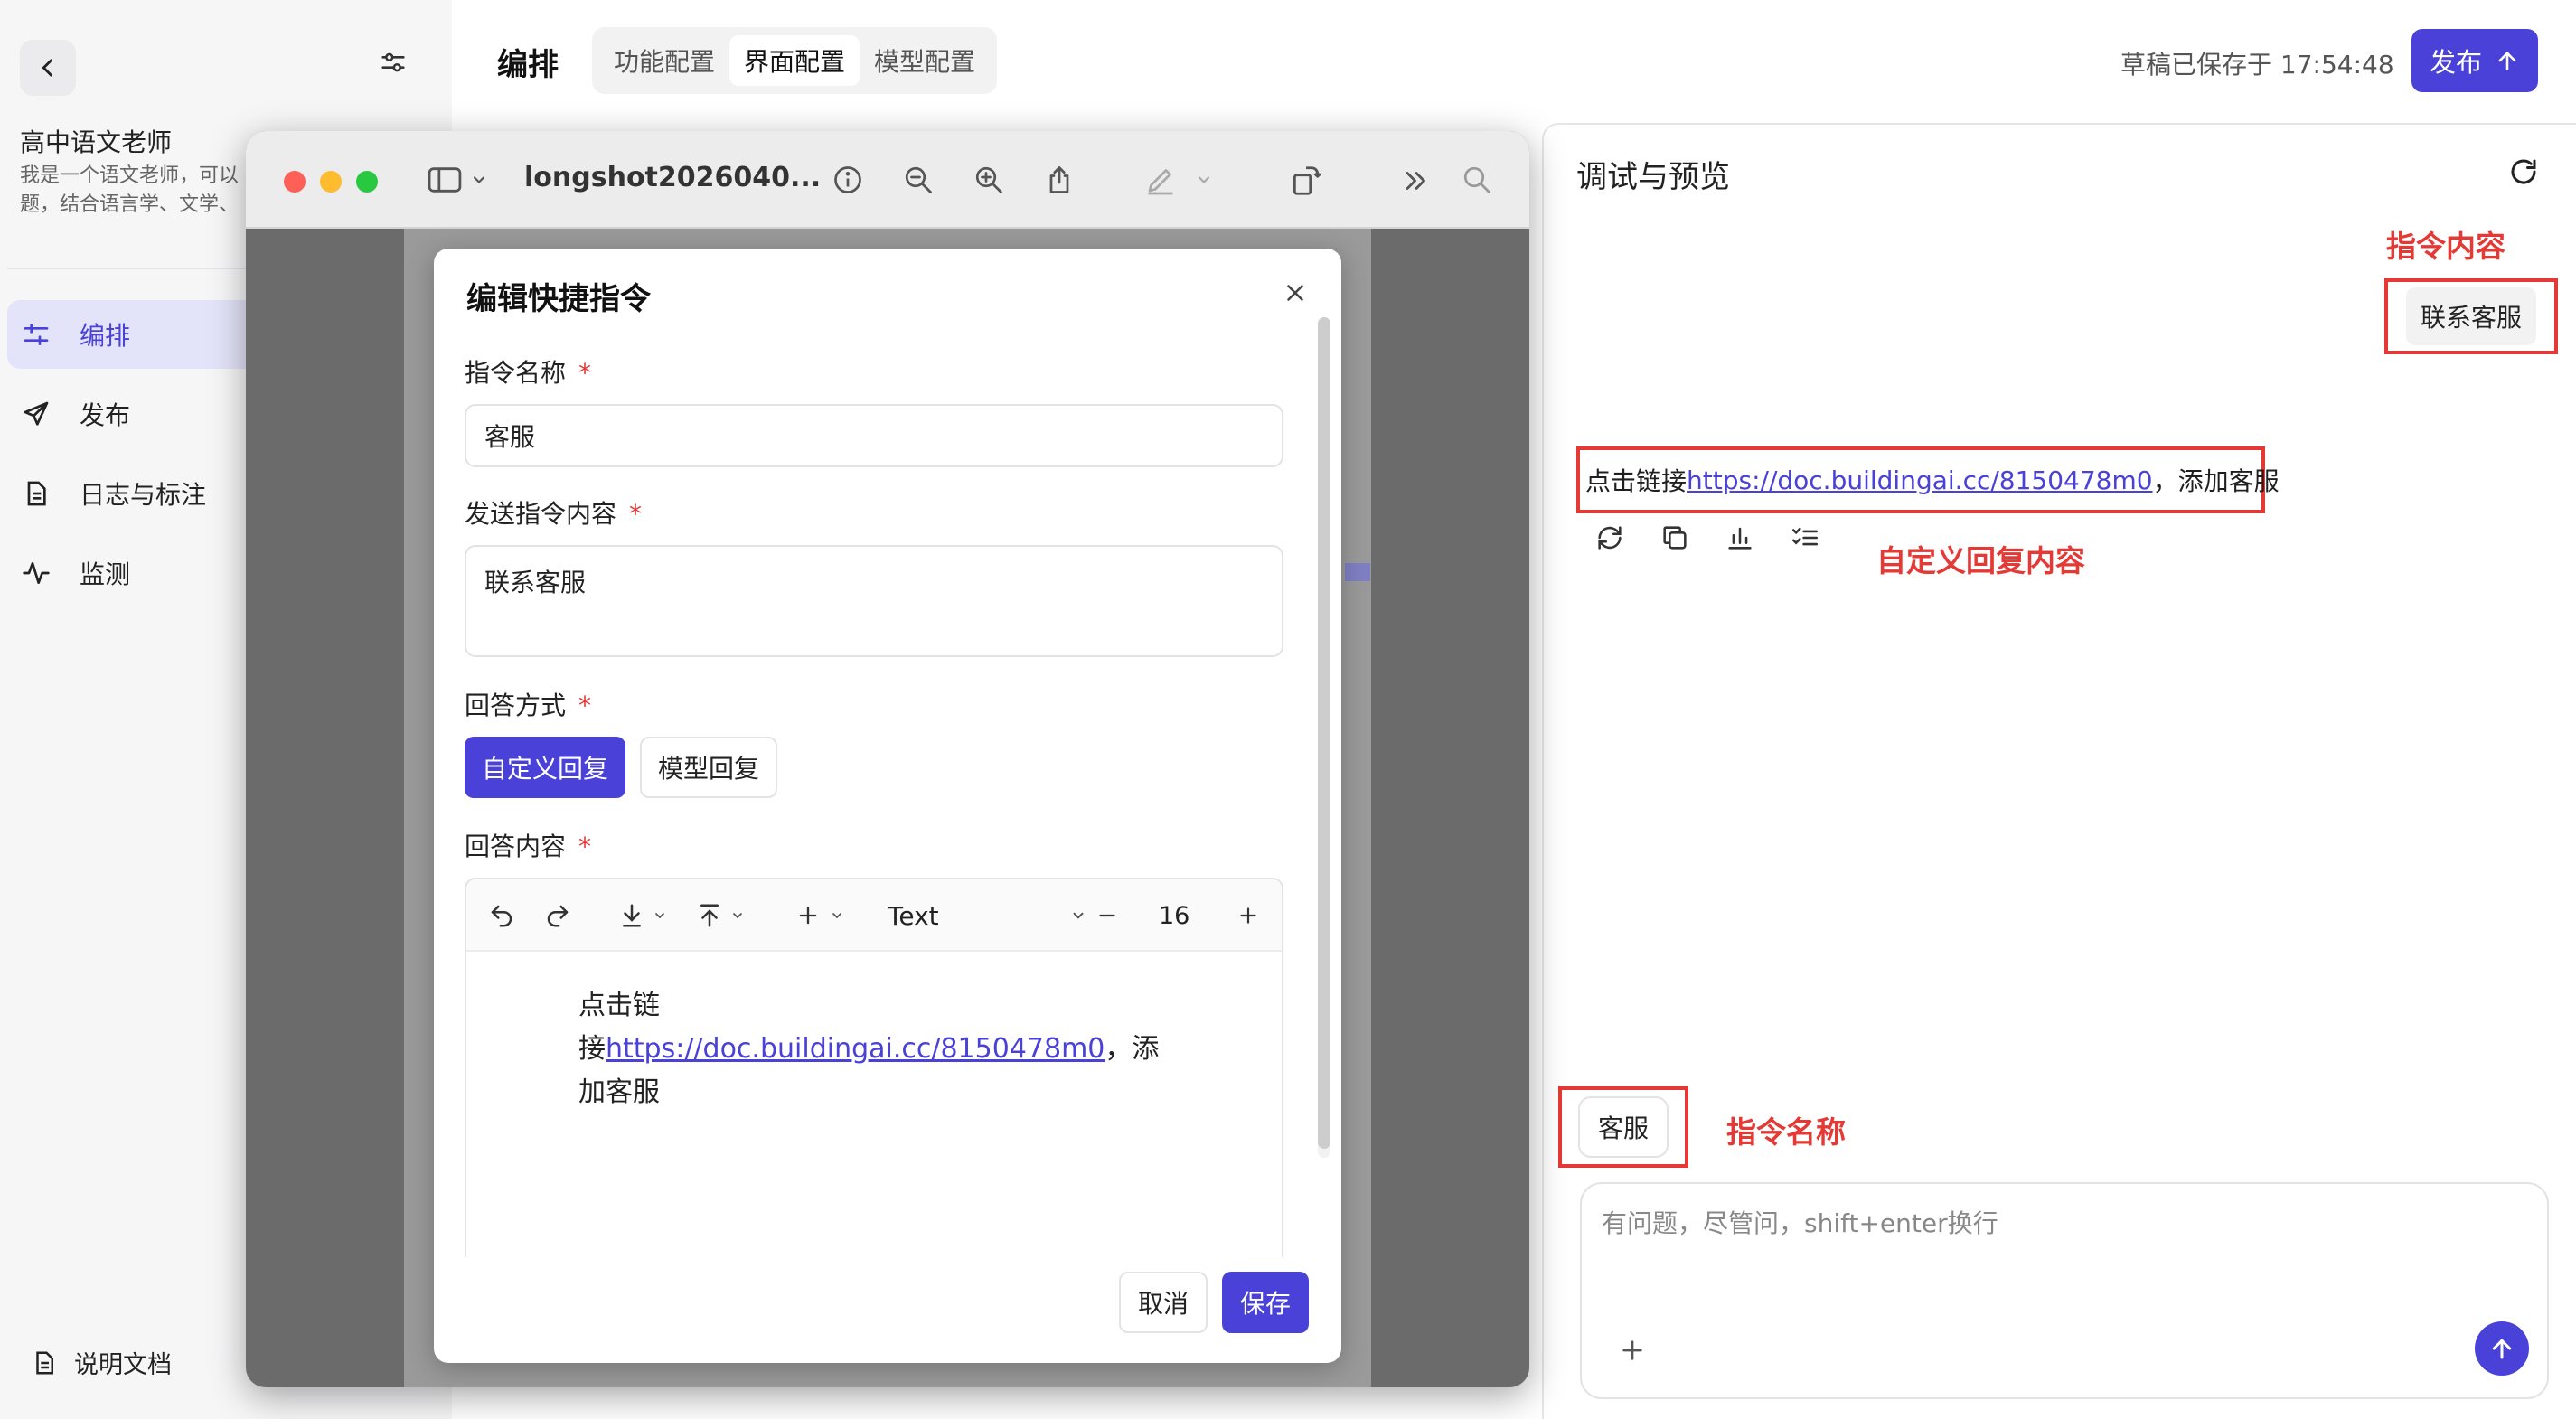 The height and width of the screenshot is (1419, 2576). Describe the element at coordinates (367, 182) in the screenshot. I see `zoom-window-button` at that location.